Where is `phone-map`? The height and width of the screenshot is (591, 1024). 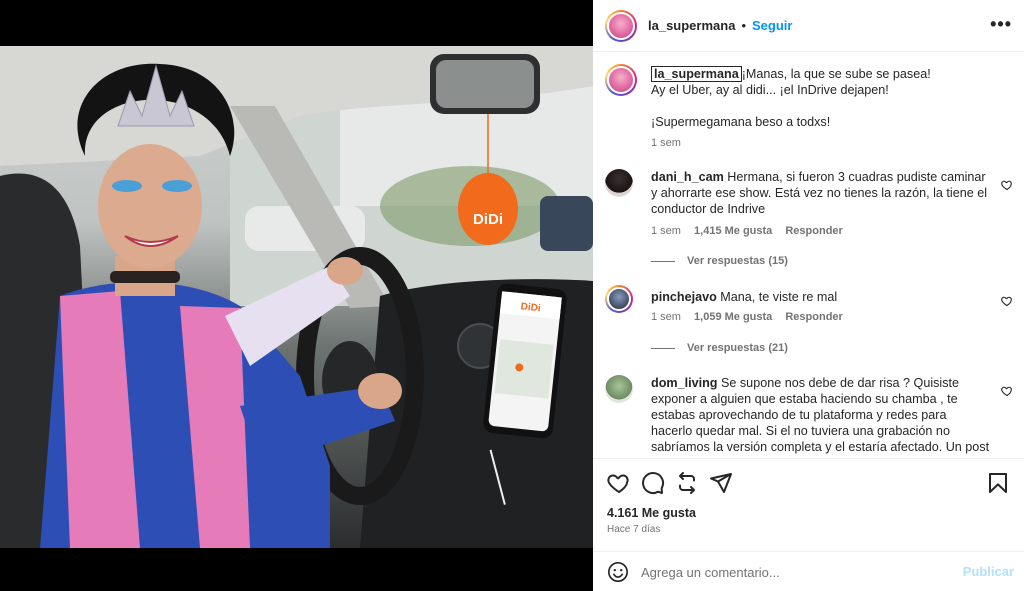
phone-map is located at coordinates (524, 369).